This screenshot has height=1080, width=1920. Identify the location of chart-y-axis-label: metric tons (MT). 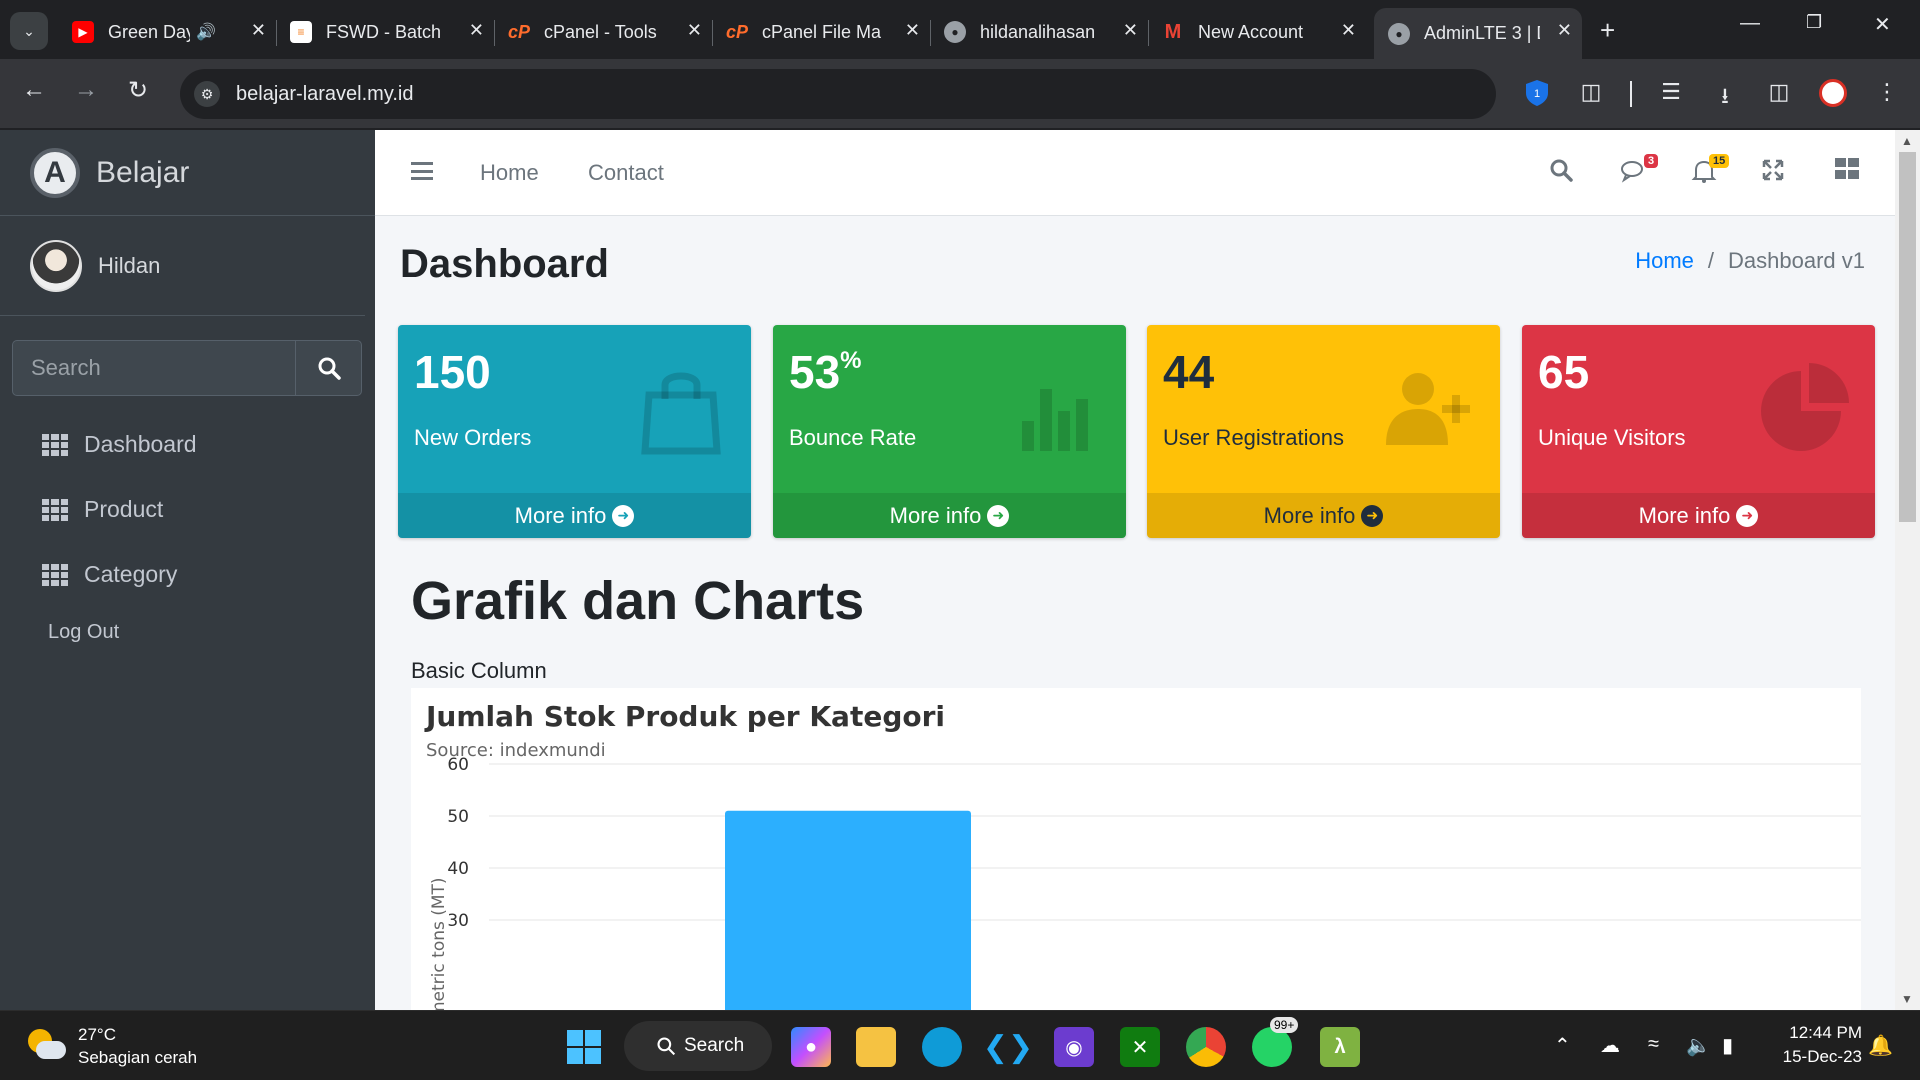
(439, 943).